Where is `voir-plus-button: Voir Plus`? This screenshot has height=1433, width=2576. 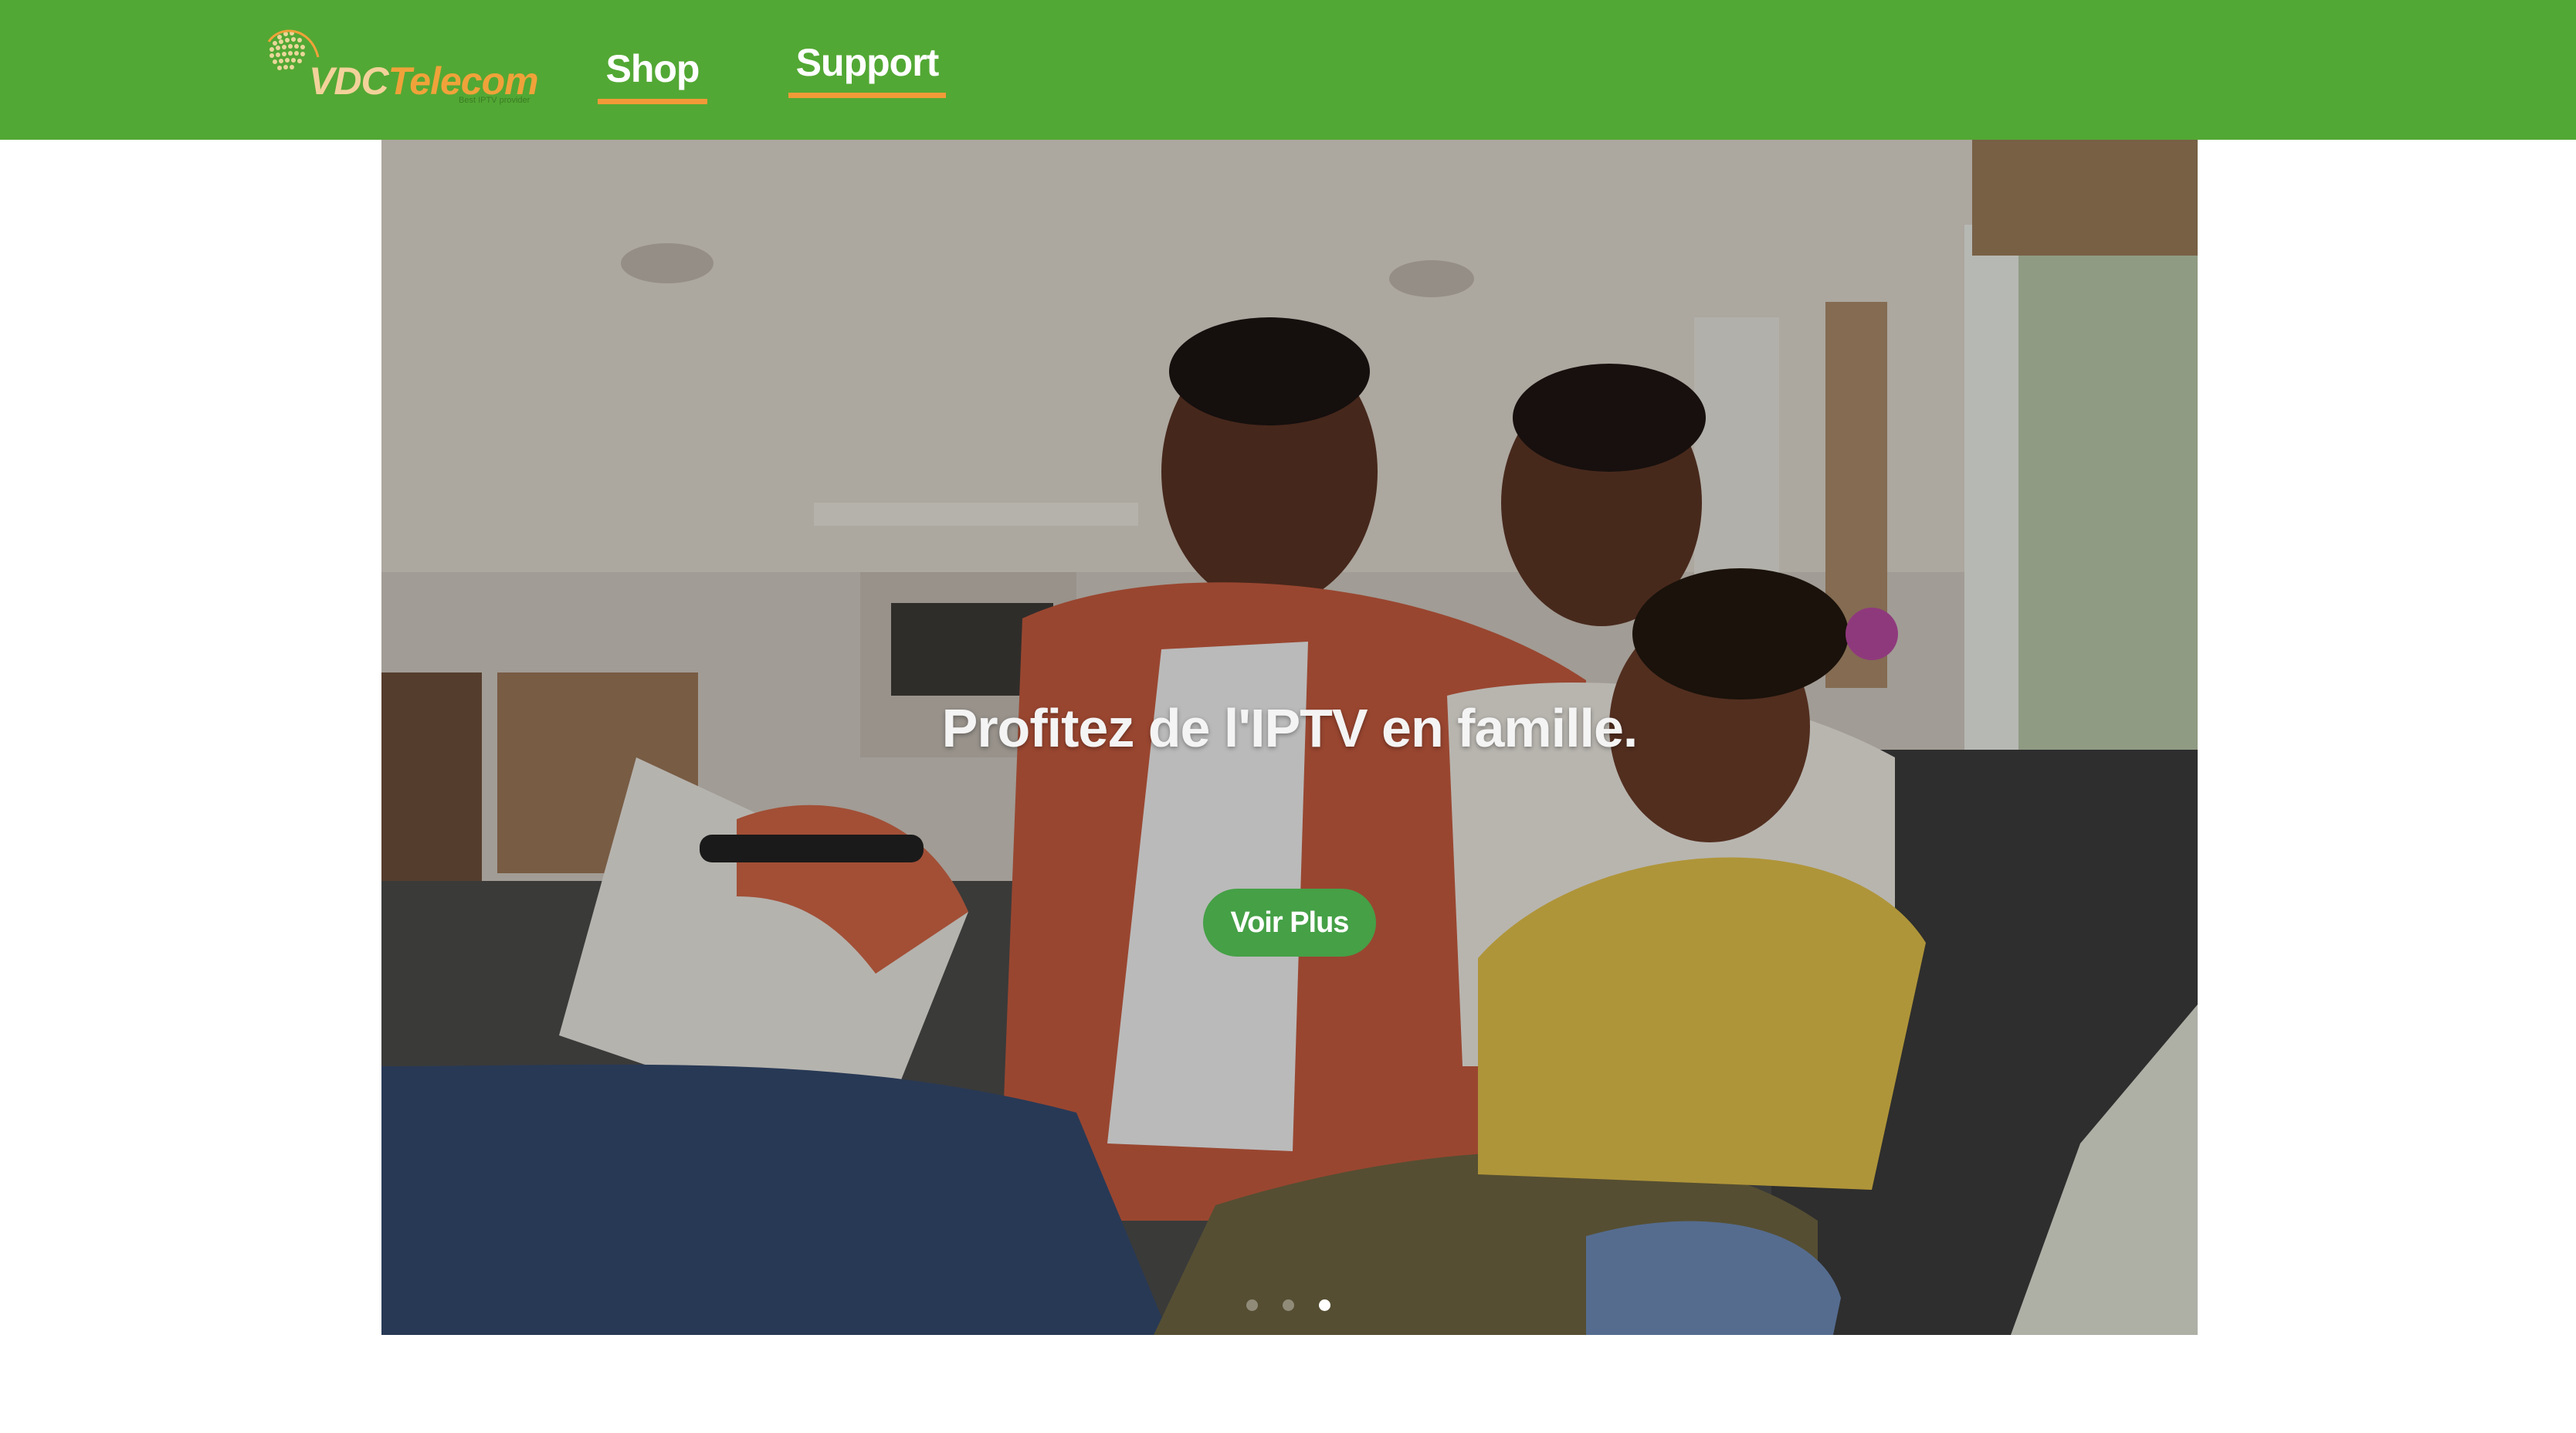
voir-plus-button: Voir Plus is located at coordinates (1289, 923).